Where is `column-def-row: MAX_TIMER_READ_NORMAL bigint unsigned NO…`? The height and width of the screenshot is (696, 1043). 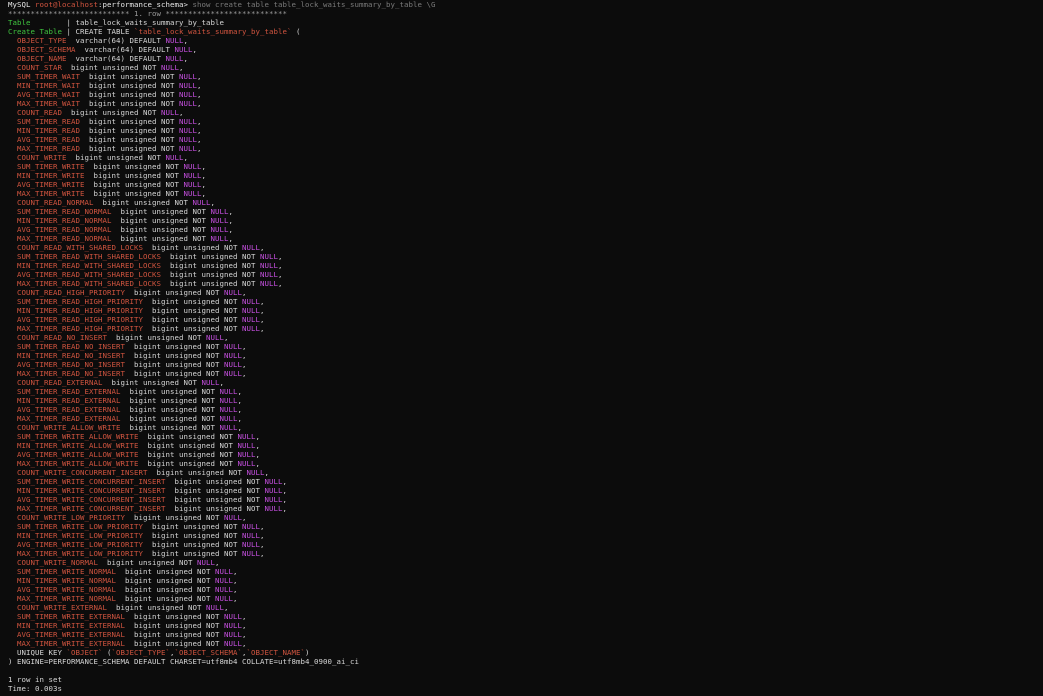 column-def-row: MAX_TIMER_READ_NORMAL bigint unsigned NO… is located at coordinates (125, 238).